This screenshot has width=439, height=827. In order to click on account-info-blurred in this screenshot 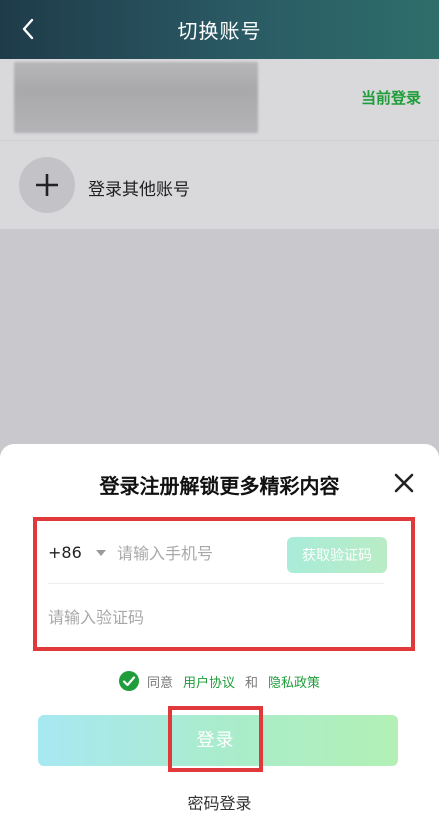, I will do `click(136, 97)`.